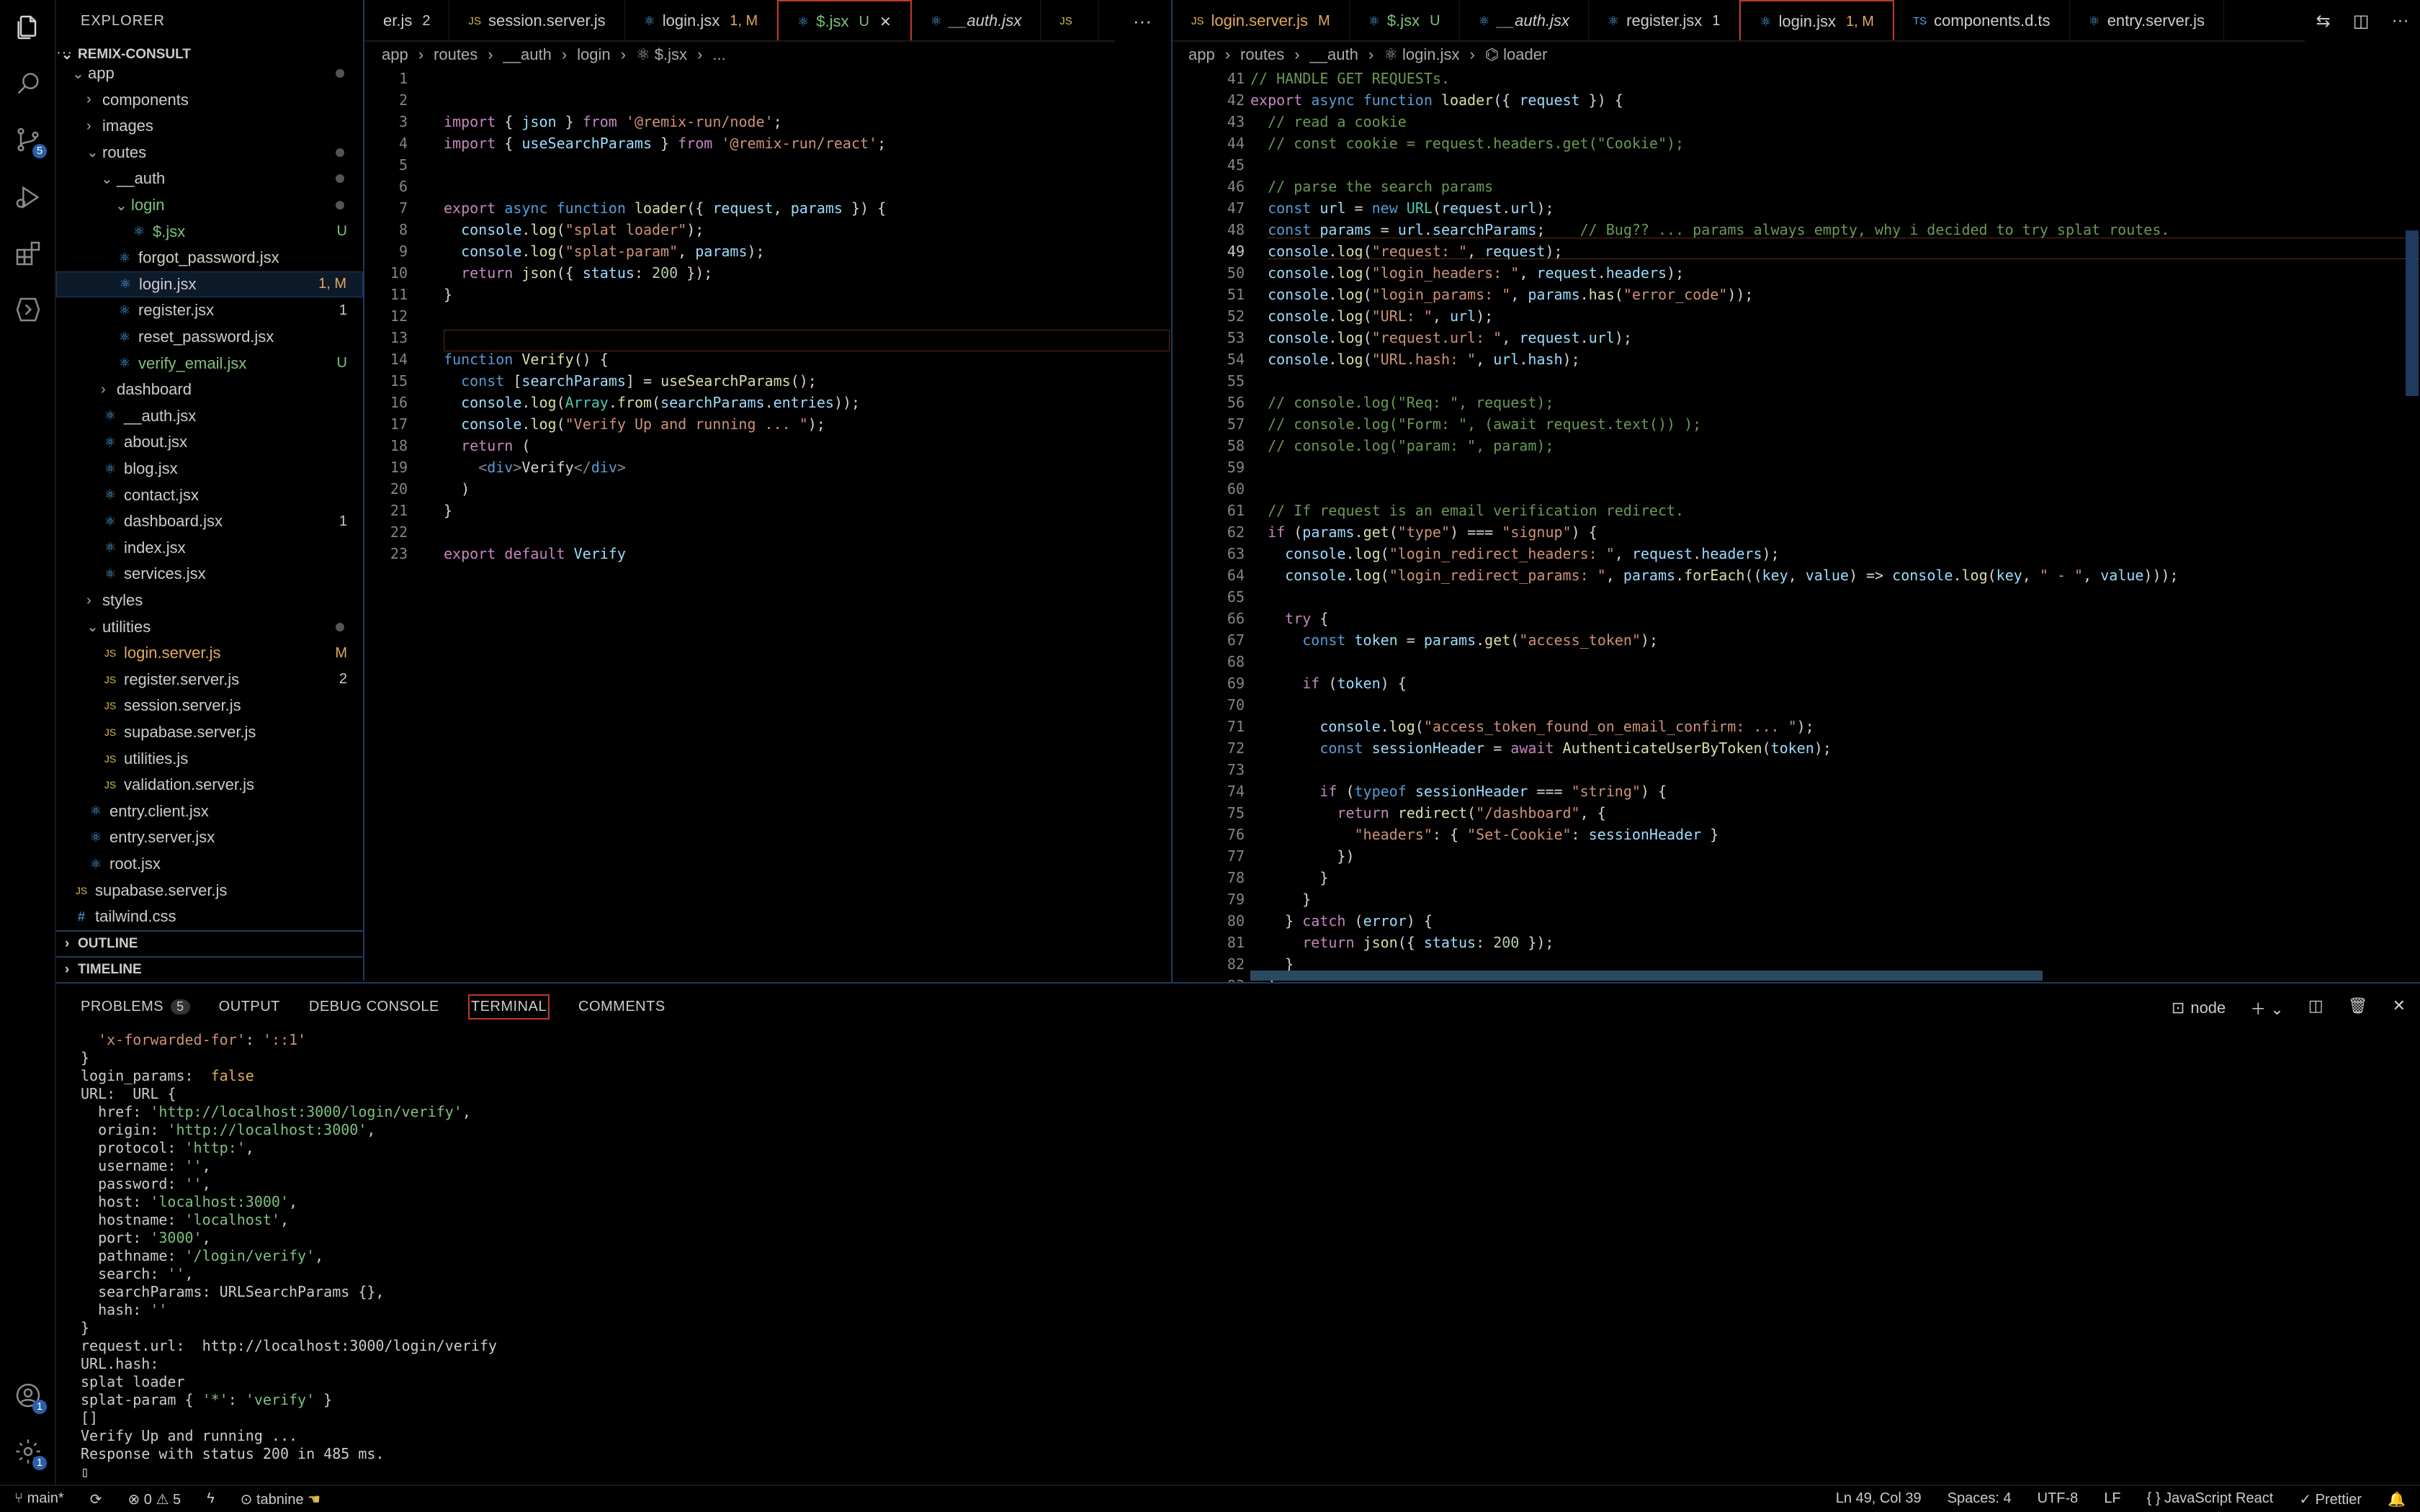 The height and width of the screenshot is (1512, 2420). What do you see at coordinates (281, 1499) in the screenshot?
I see `tabnine-indicator: ⊙ tabnine ☚` at bounding box center [281, 1499].